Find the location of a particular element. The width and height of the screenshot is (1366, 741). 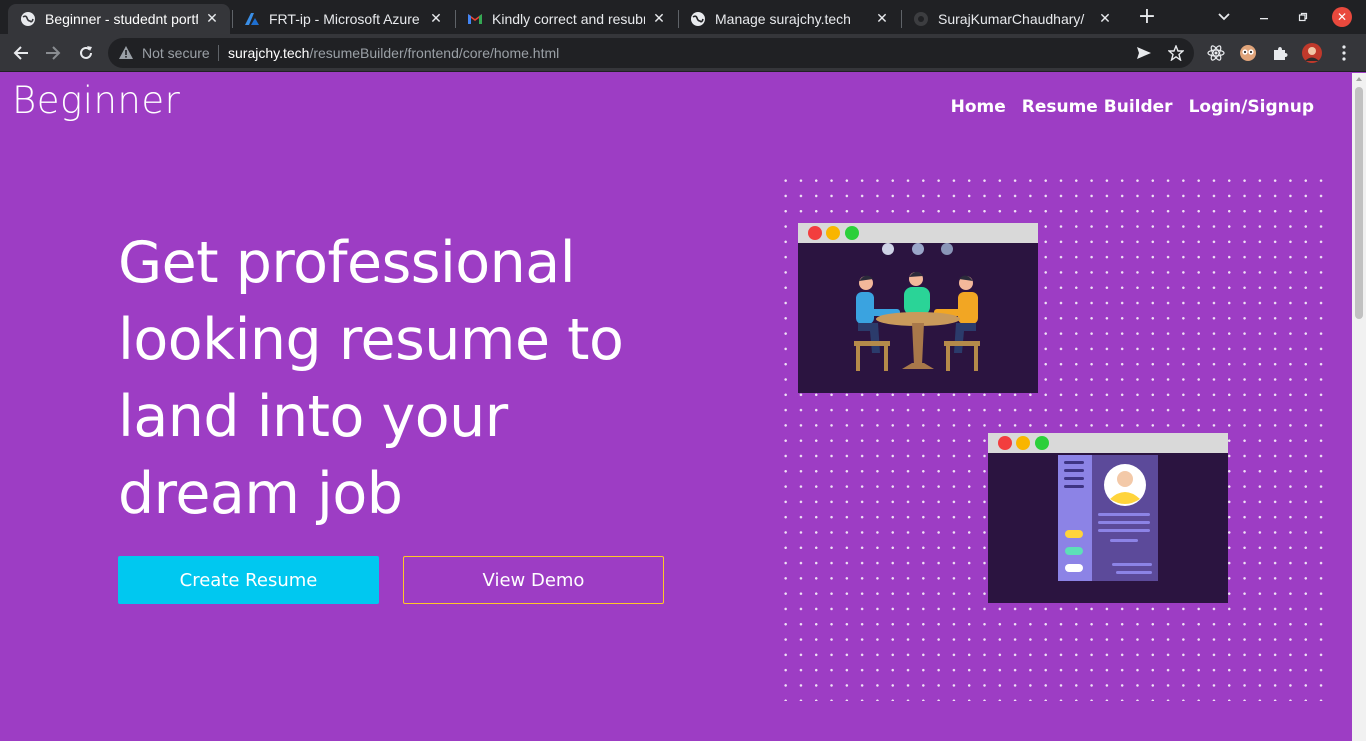

headline-line: dream job is located at coordinates (260, 494).